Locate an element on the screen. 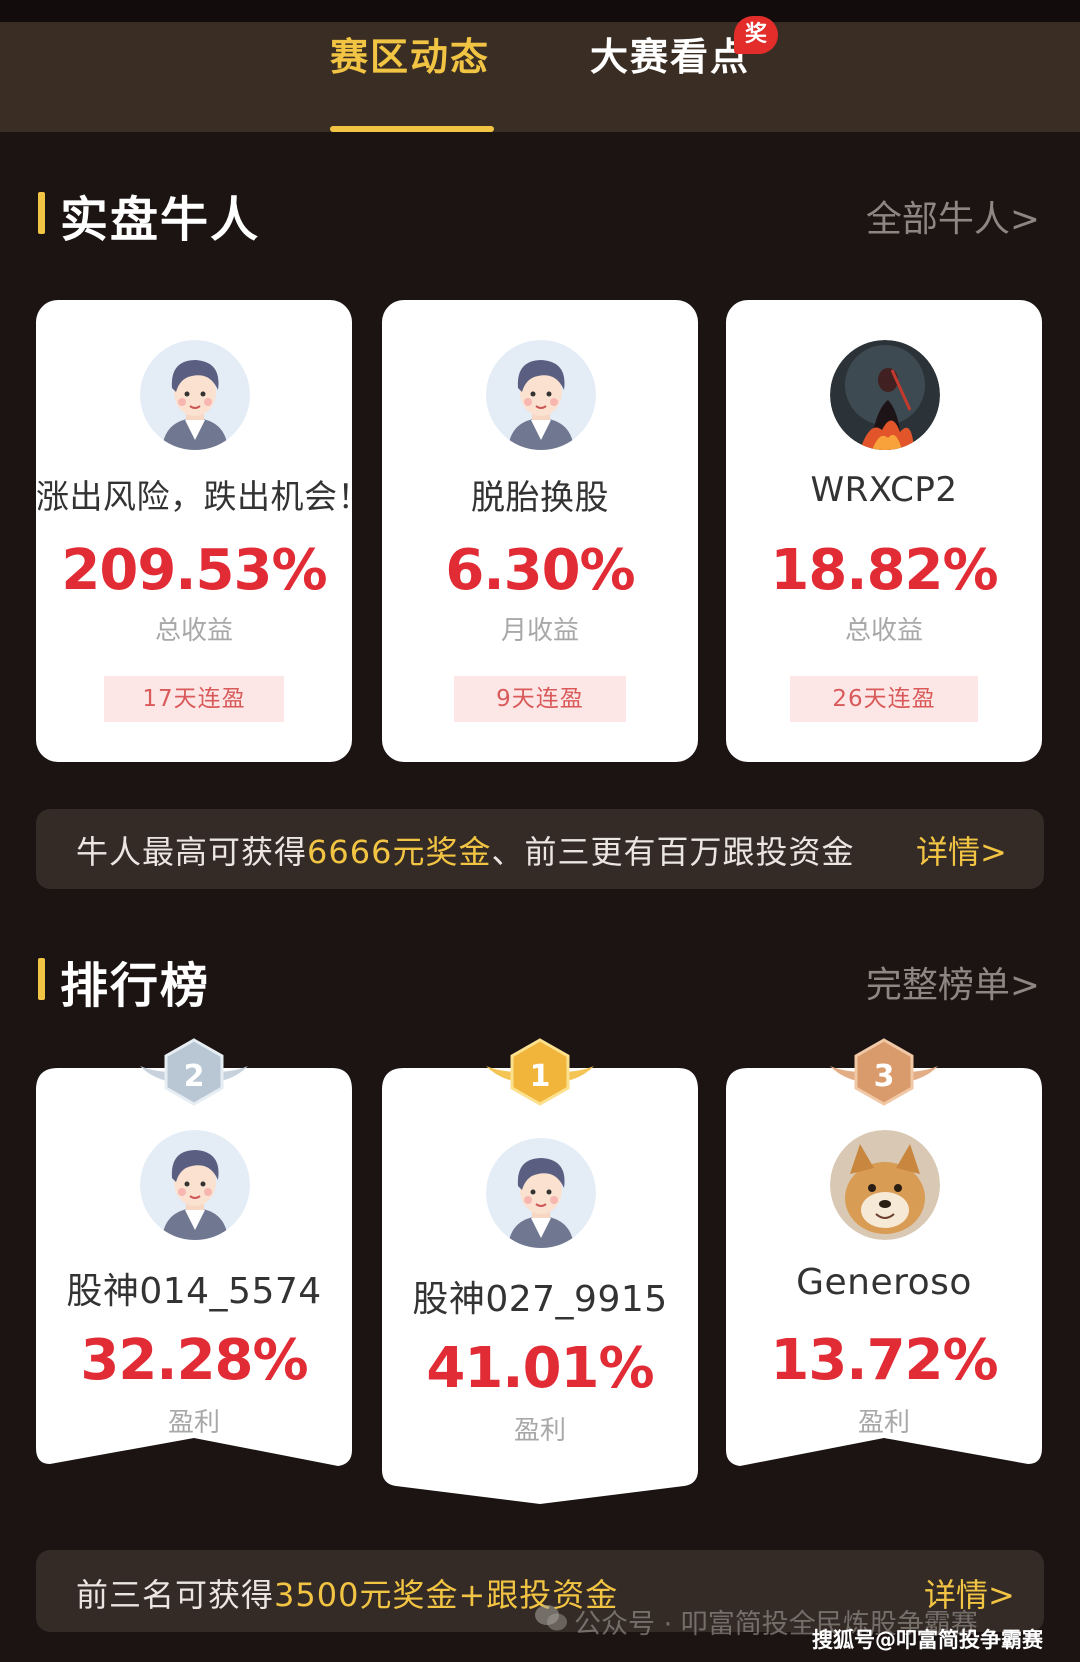 Image resolution: width=1080 pixels, height=1662 pixels. bull-return-value: 18.82% is located at coordinates (884, 570).